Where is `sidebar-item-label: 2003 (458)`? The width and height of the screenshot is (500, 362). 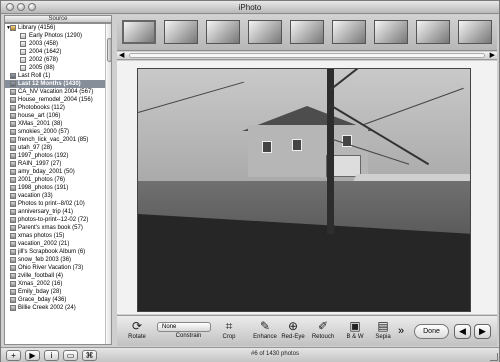
sidebar-item-label: 2003 (458) is located at coordinates (44, 44).